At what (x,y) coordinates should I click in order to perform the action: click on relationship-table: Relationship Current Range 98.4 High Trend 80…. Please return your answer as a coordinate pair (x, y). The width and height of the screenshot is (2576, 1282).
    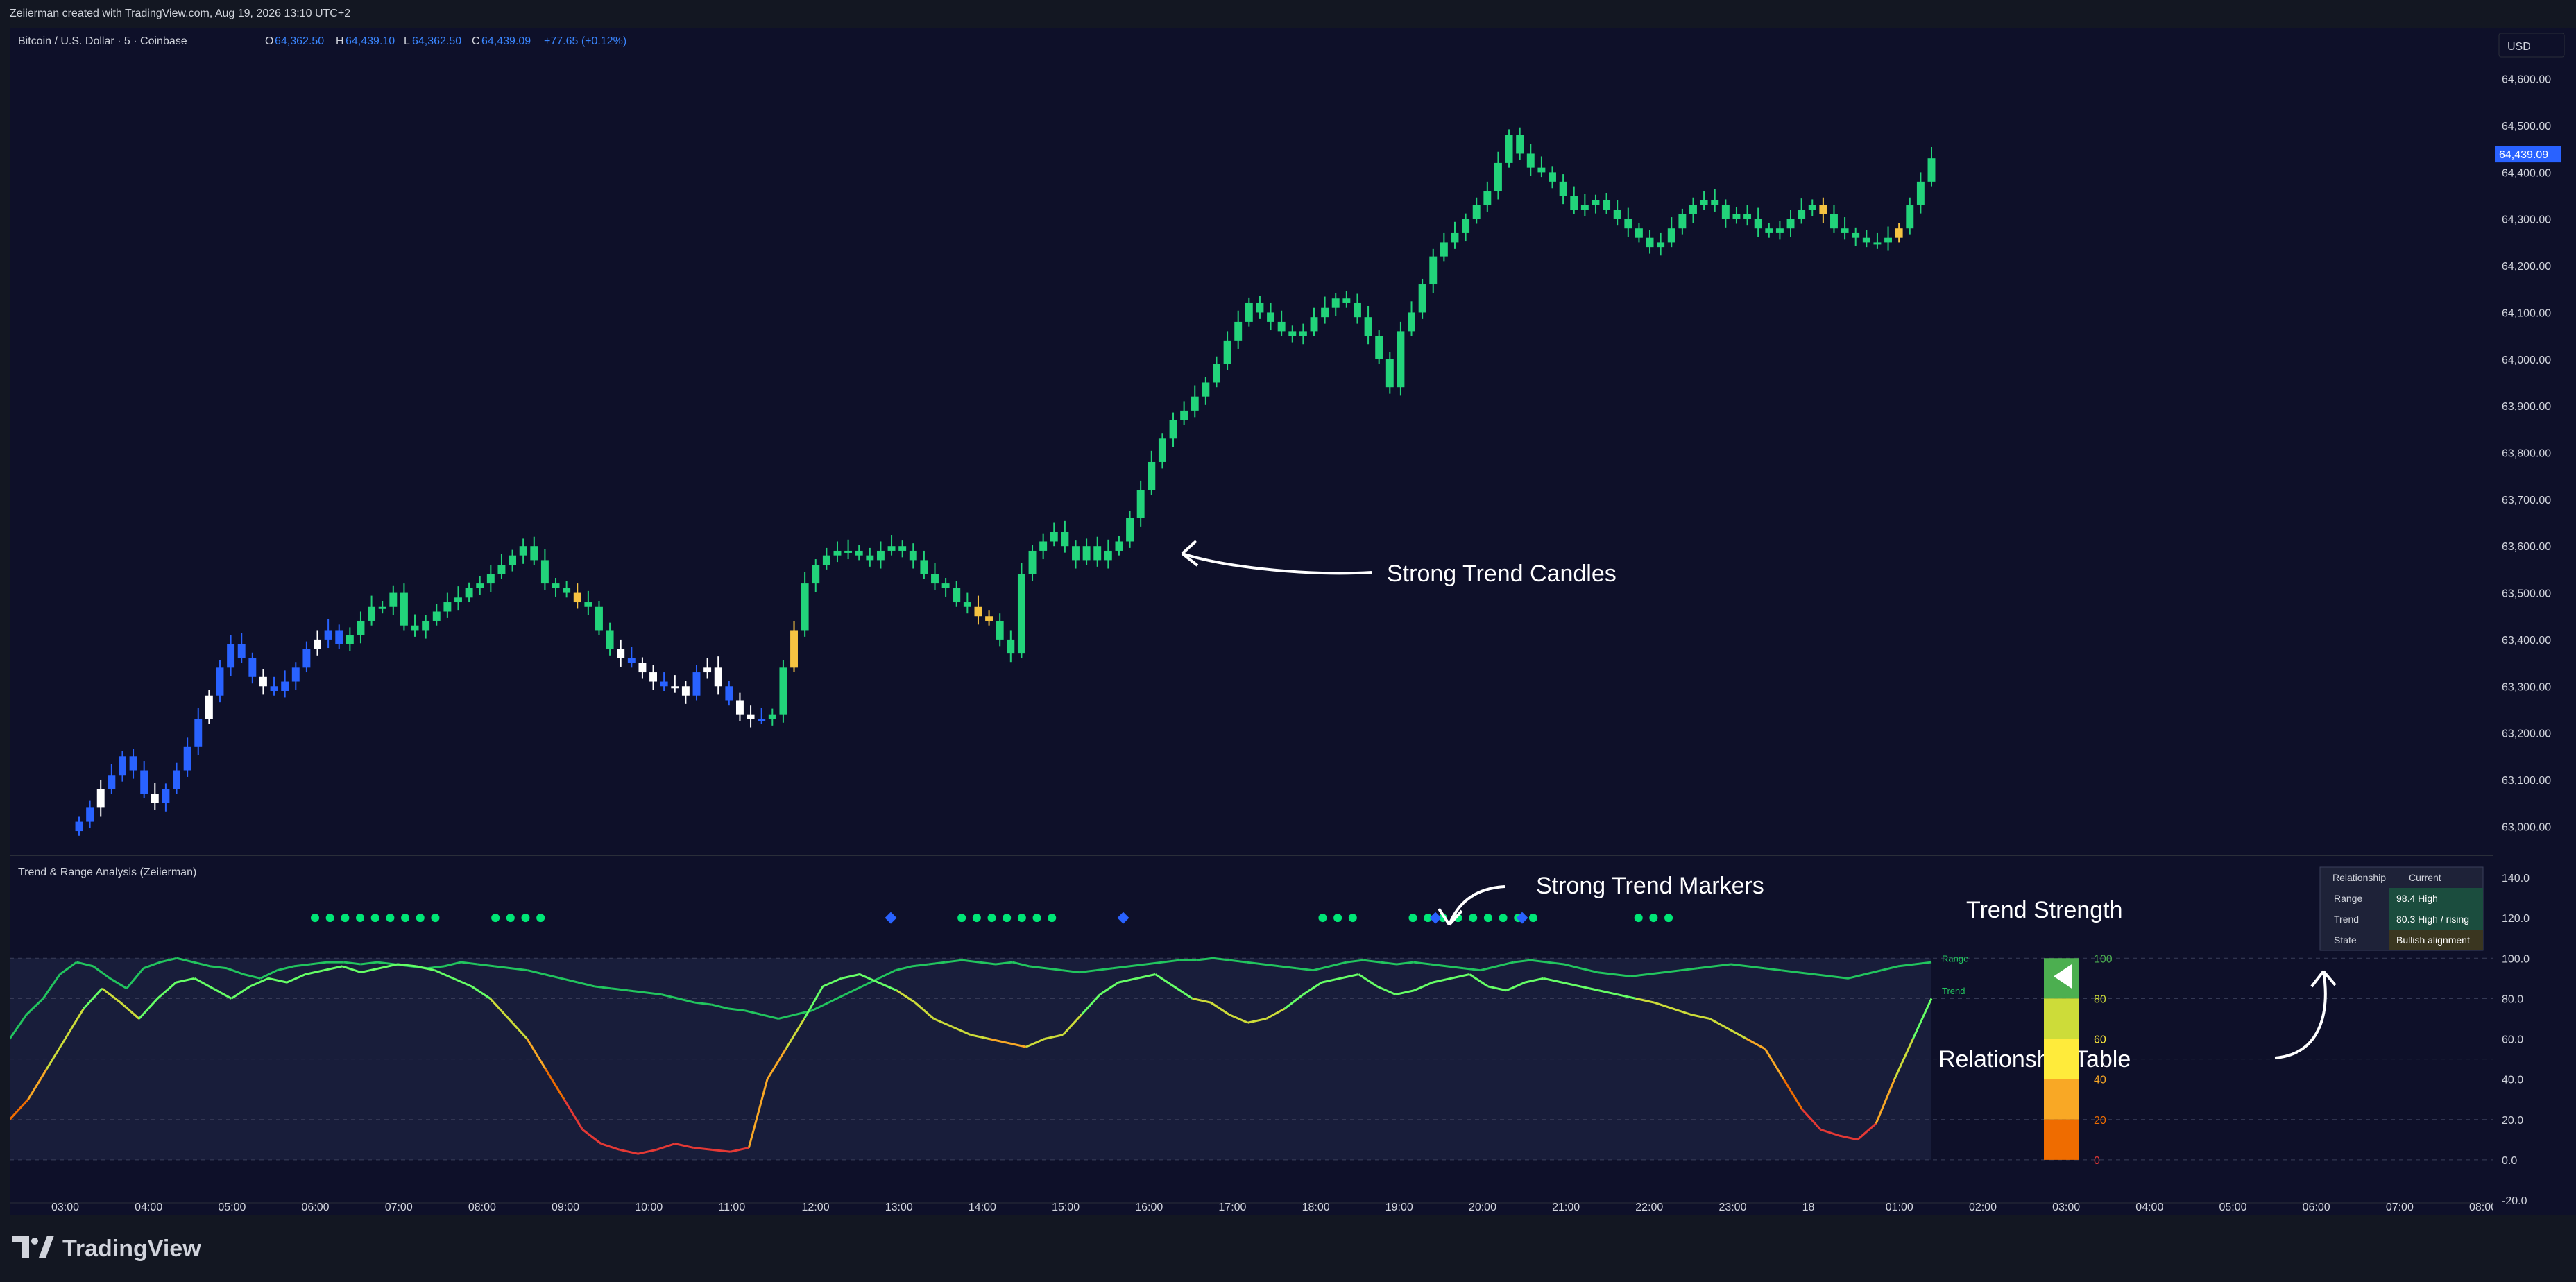
    Looking at the image, I should click on (2401, 908).